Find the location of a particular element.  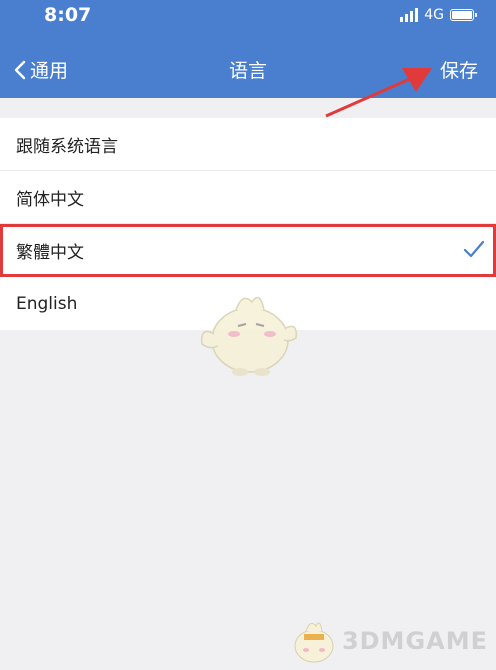

language-label: English is located at coordinates (47, 303).